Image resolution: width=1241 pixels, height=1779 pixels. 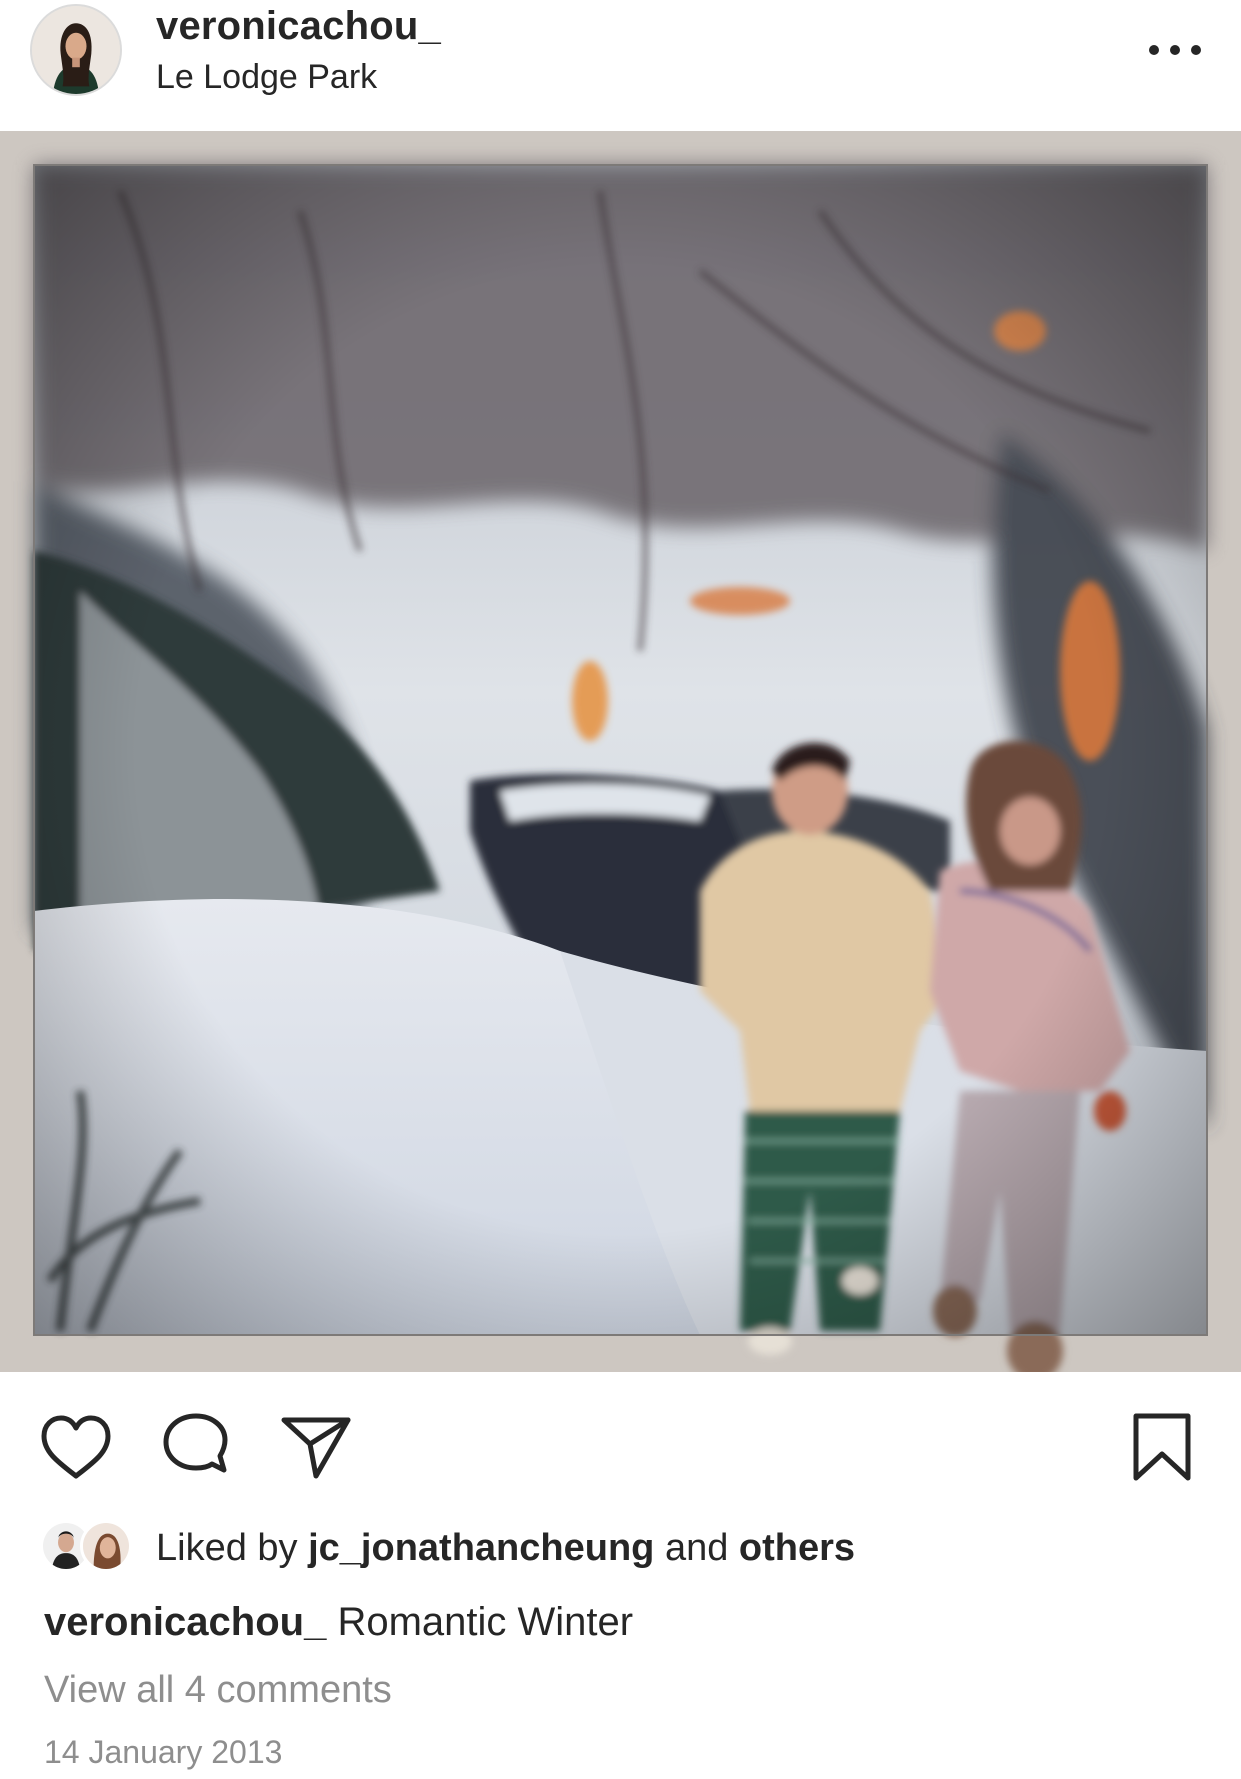 I want to click on caption-username: veronicachou_, so click(x=185, y=1622).